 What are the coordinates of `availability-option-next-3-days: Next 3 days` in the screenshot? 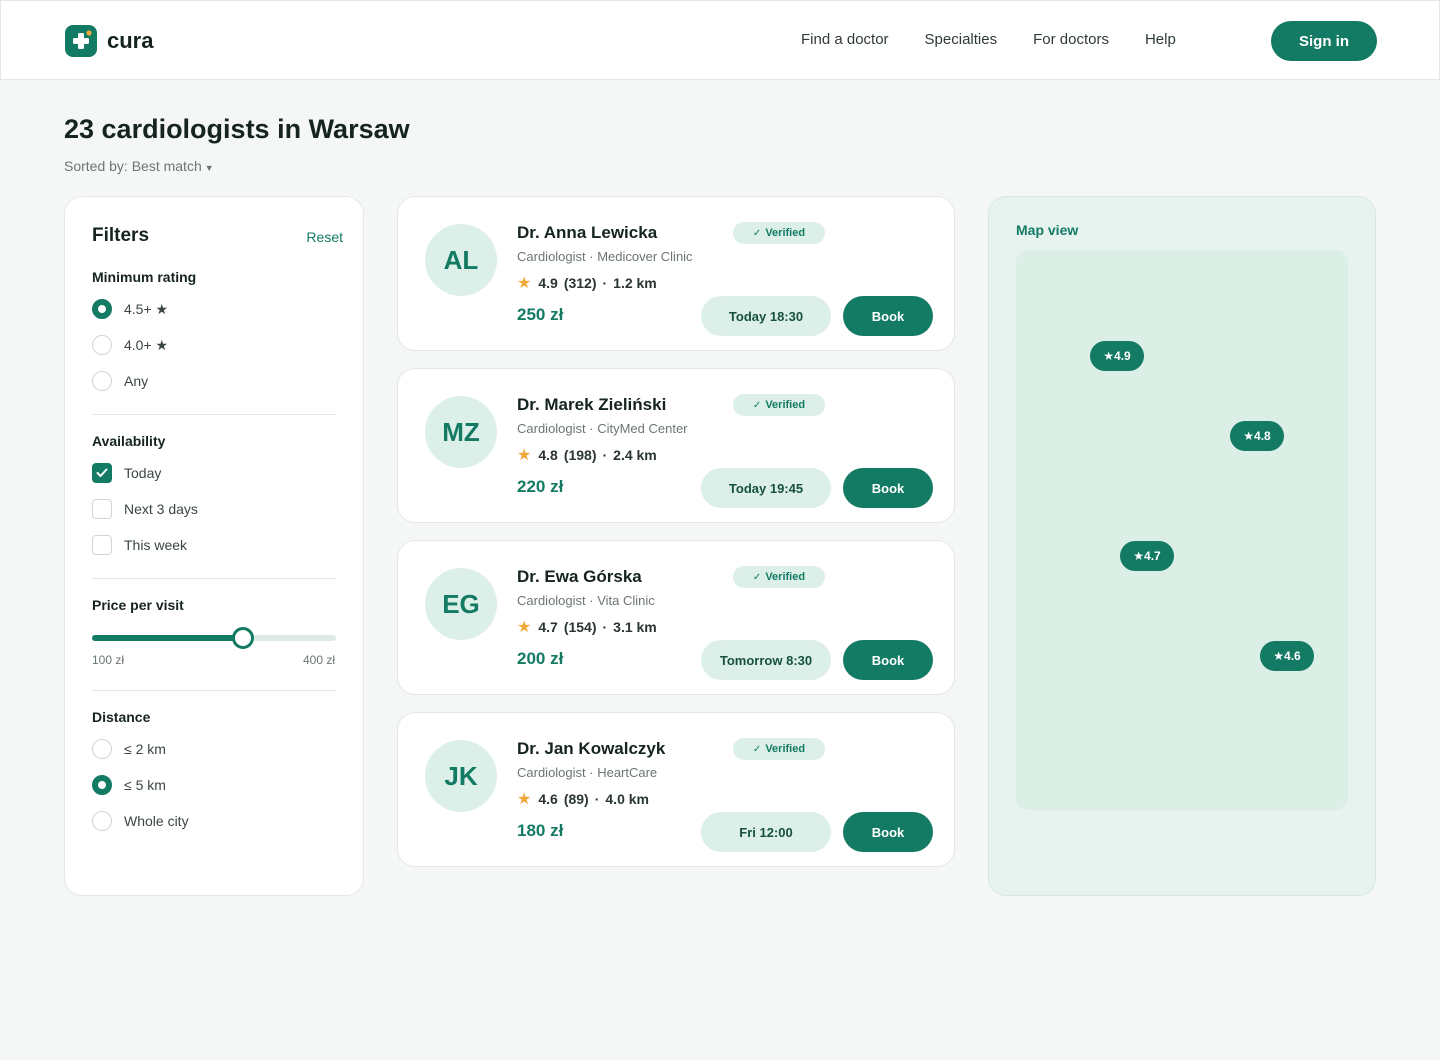 It's located at (145, 509).